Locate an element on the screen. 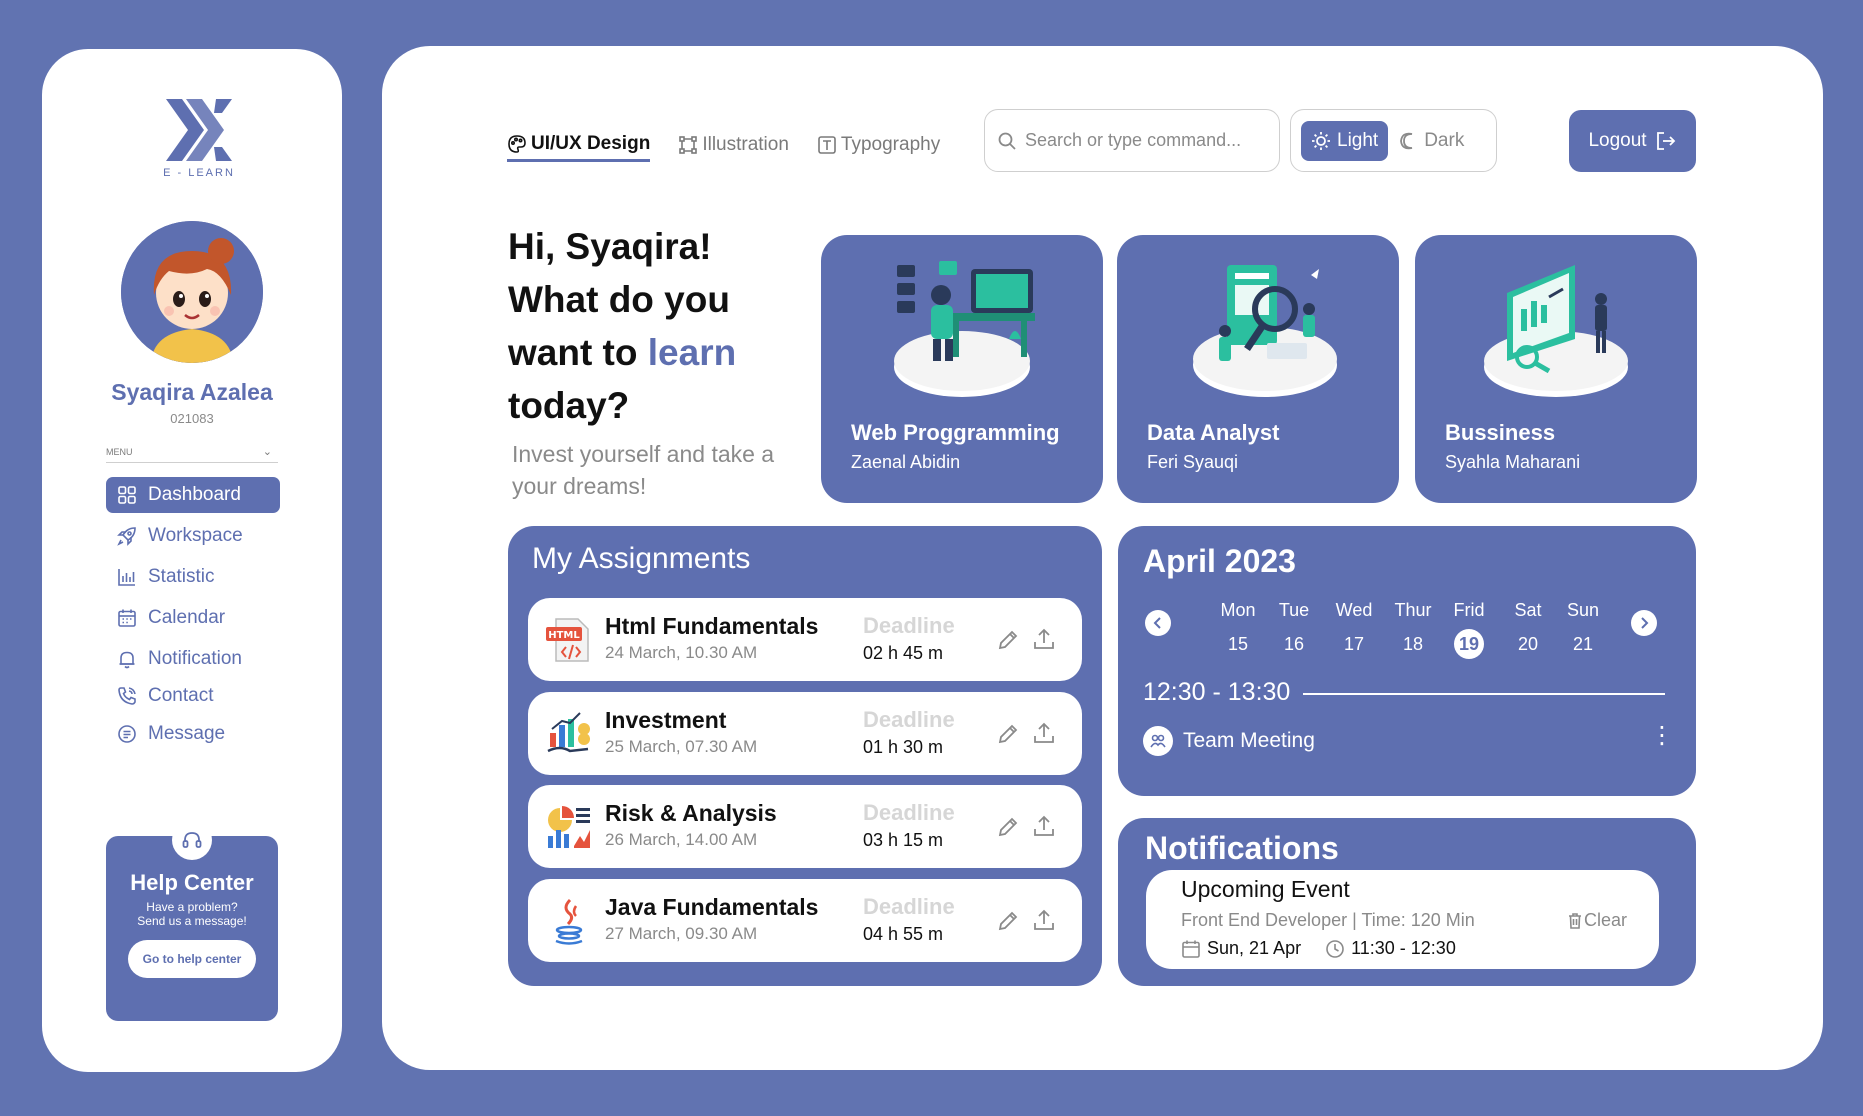  tab-ui-ux-design: UI/UX Design is located at coordinates (579, 145).